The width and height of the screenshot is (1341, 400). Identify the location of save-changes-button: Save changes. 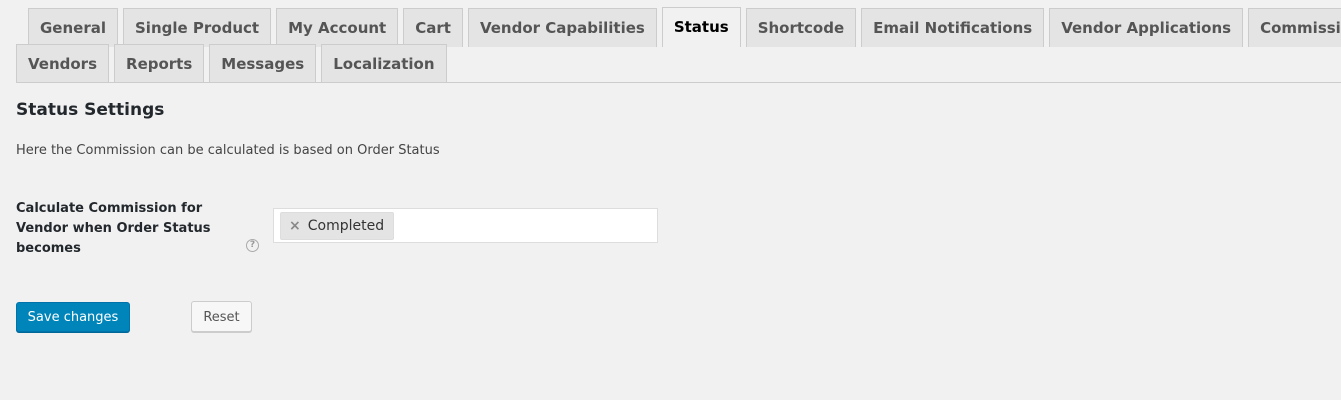
(73, 317).